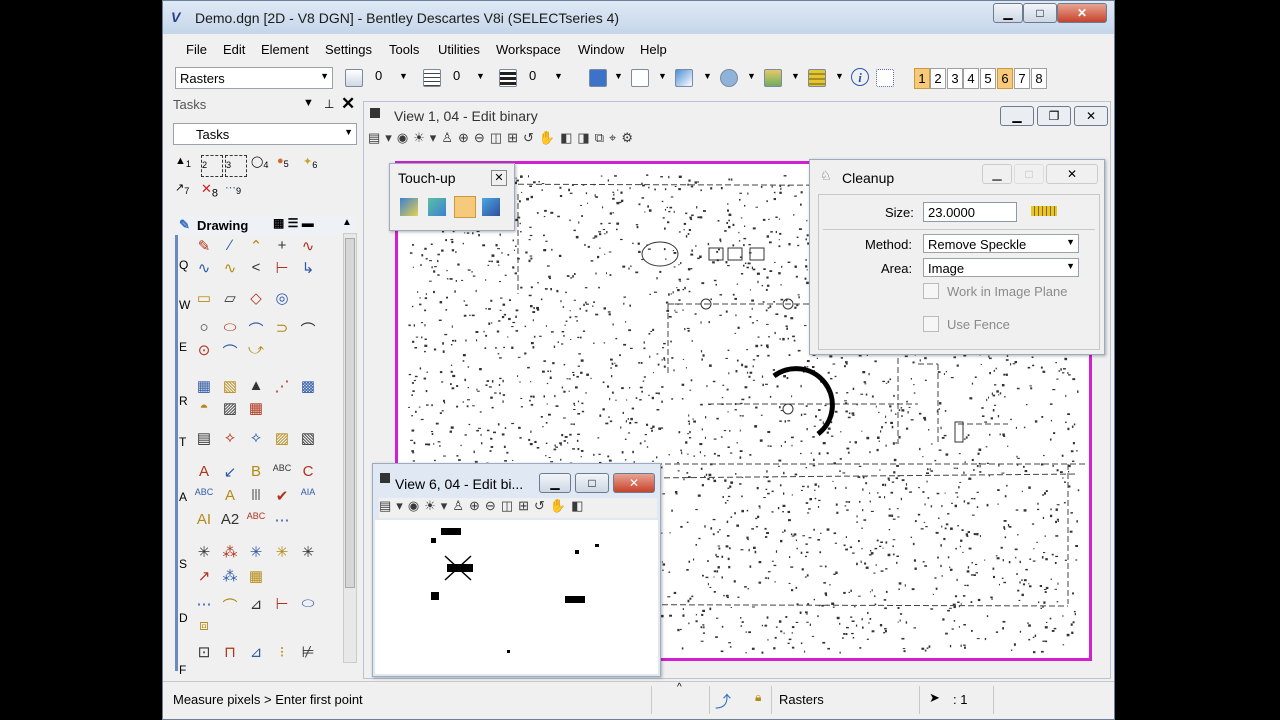 The height and width of the screenshot is (720, 1280). I want to click on task-tool-9: ⋯9, so click(237, 192).